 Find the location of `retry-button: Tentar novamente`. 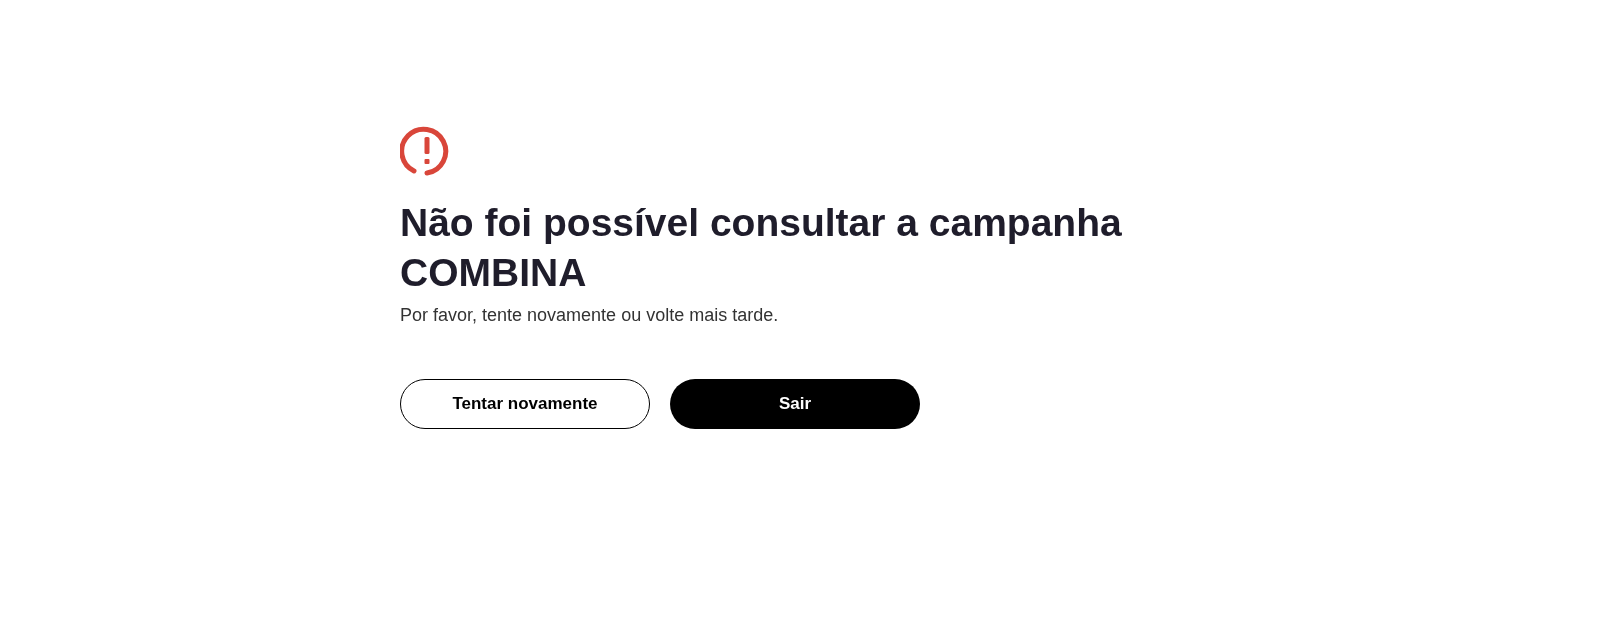

retry-button: Tentar novamente is located at coordinates (525, 404).